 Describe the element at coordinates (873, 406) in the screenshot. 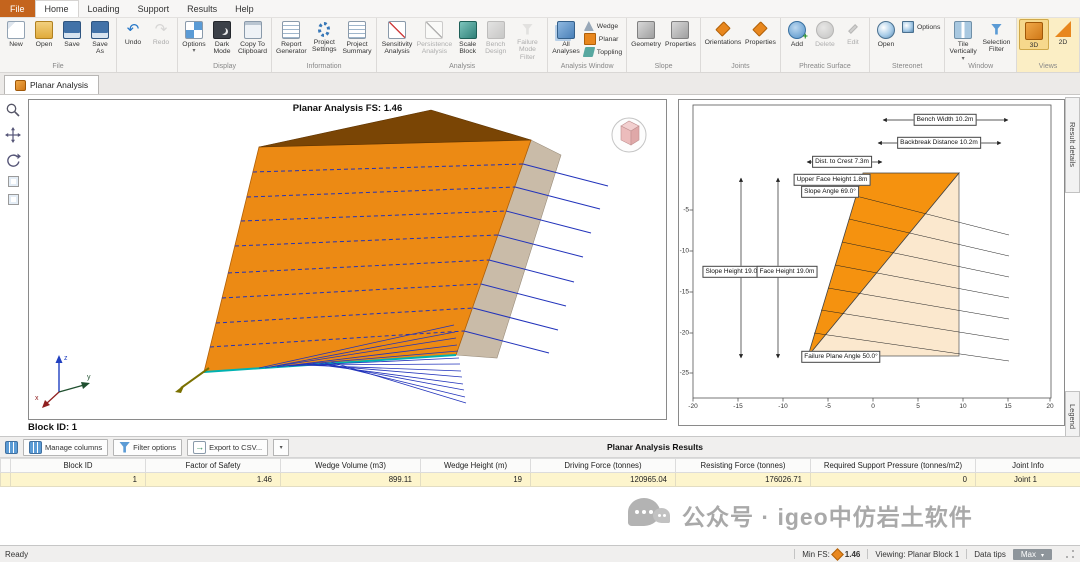

I see `x-tick: 0` at that location.